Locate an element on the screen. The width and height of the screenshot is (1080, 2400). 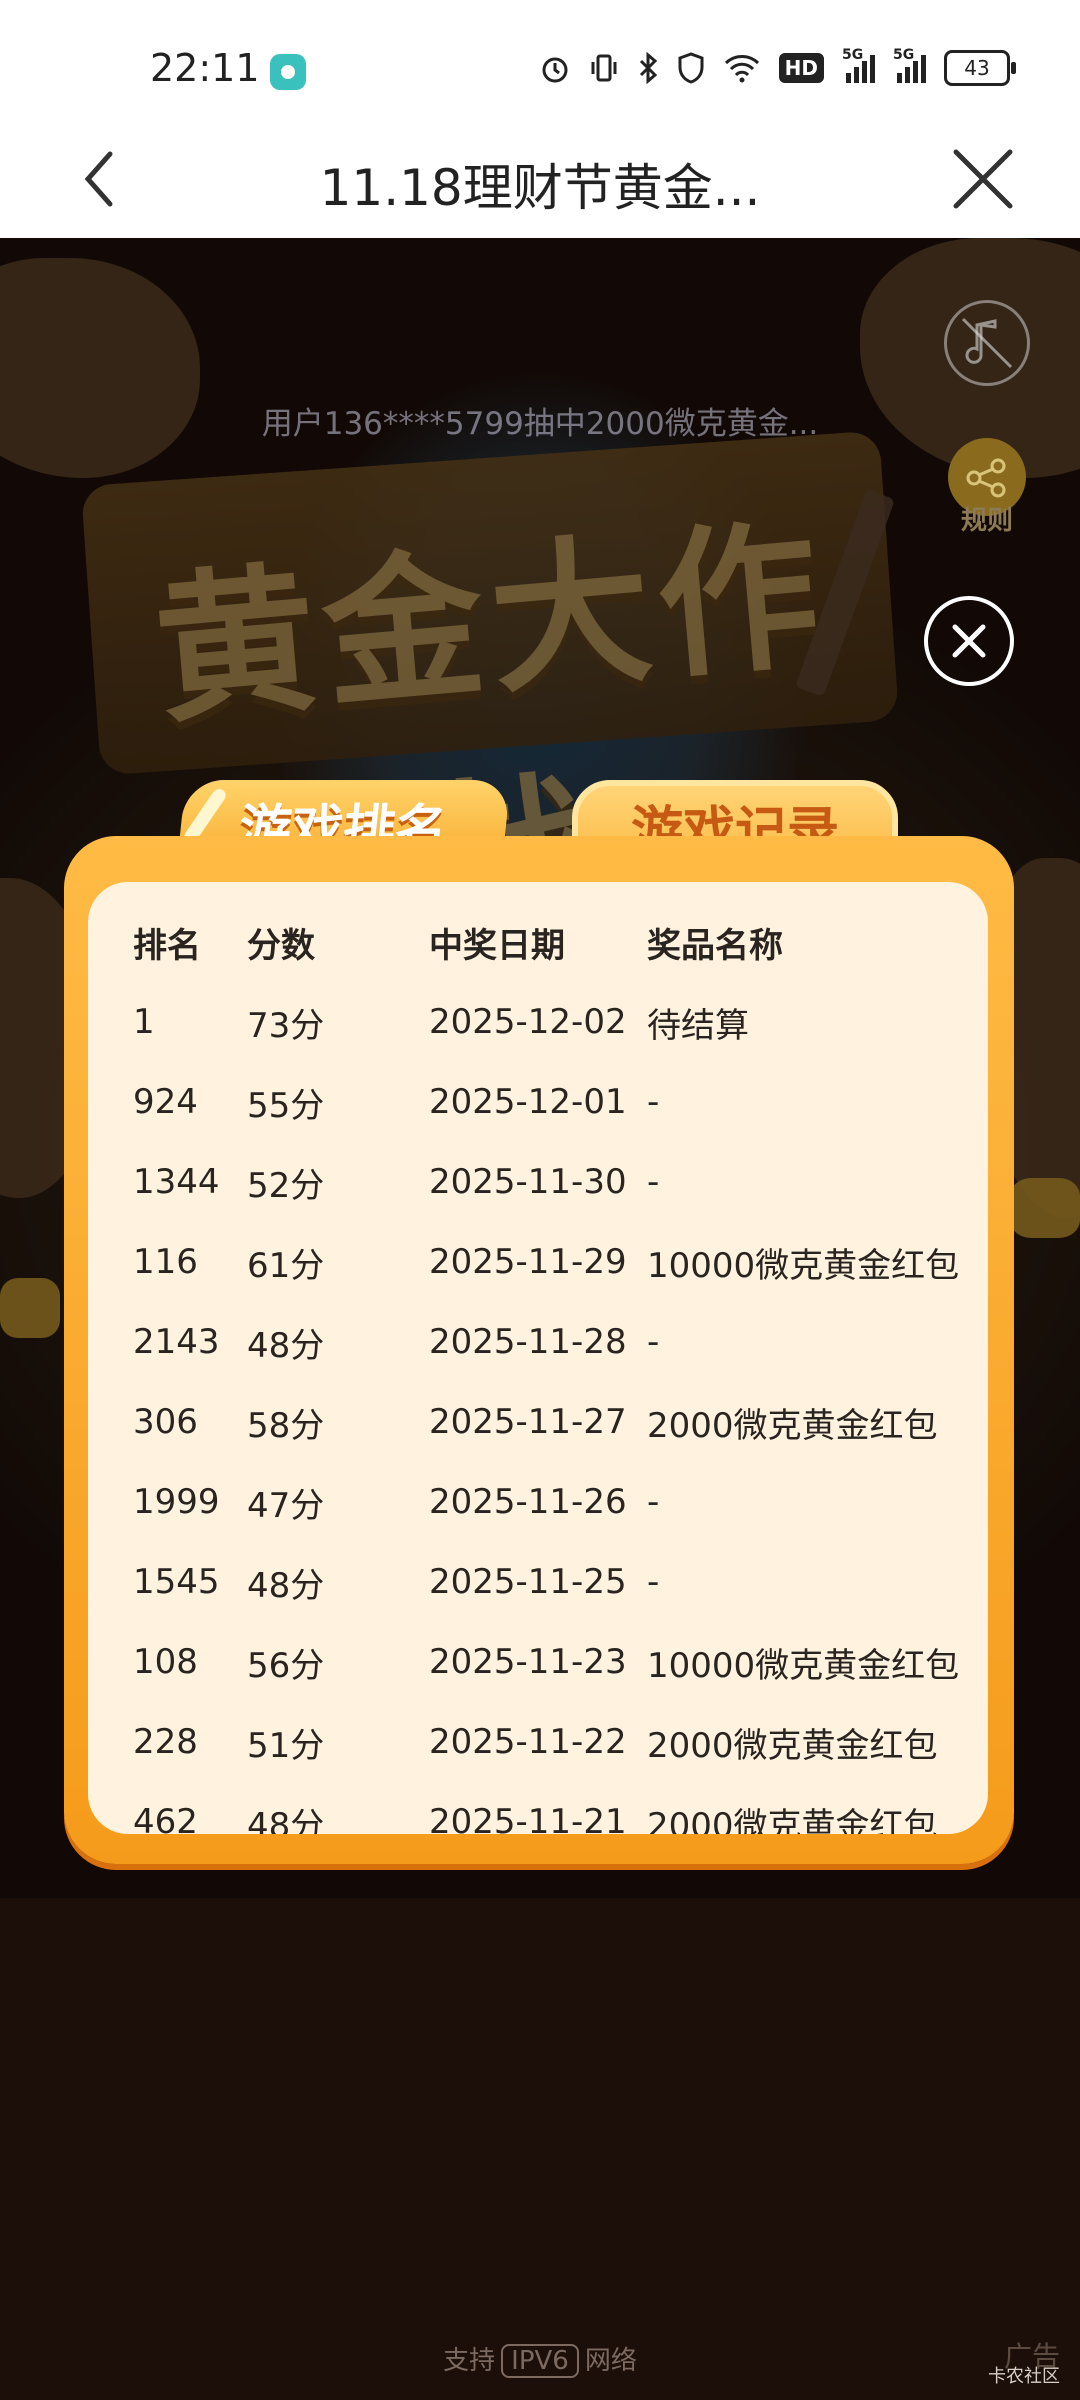
cell-score: 61分 is located at coordinates (286, 1265).